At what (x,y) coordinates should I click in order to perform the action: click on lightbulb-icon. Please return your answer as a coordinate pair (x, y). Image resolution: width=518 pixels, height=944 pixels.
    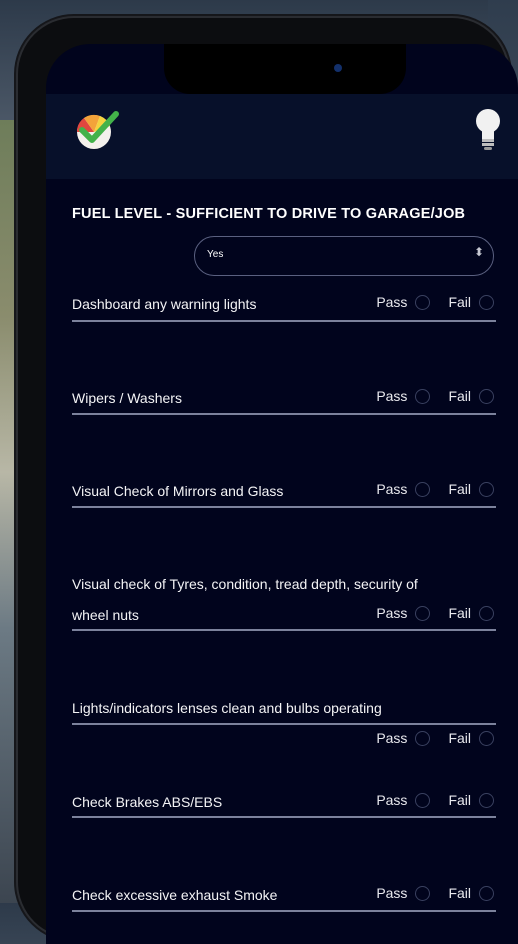
    Looking at the image, I should click on (488, 129).